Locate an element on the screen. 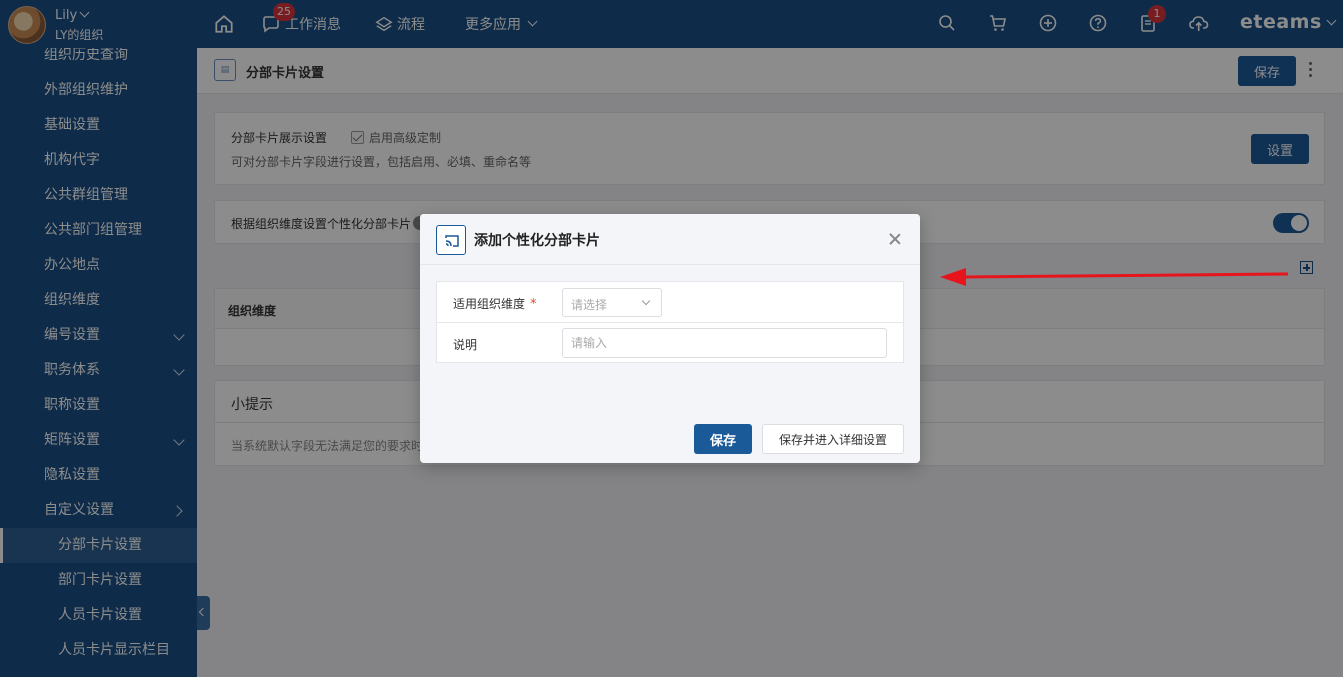 The height and width of the screenshot is (677, 1343). modal-title: 添加个性化分部卡片 is located at coordinates (537, 241).